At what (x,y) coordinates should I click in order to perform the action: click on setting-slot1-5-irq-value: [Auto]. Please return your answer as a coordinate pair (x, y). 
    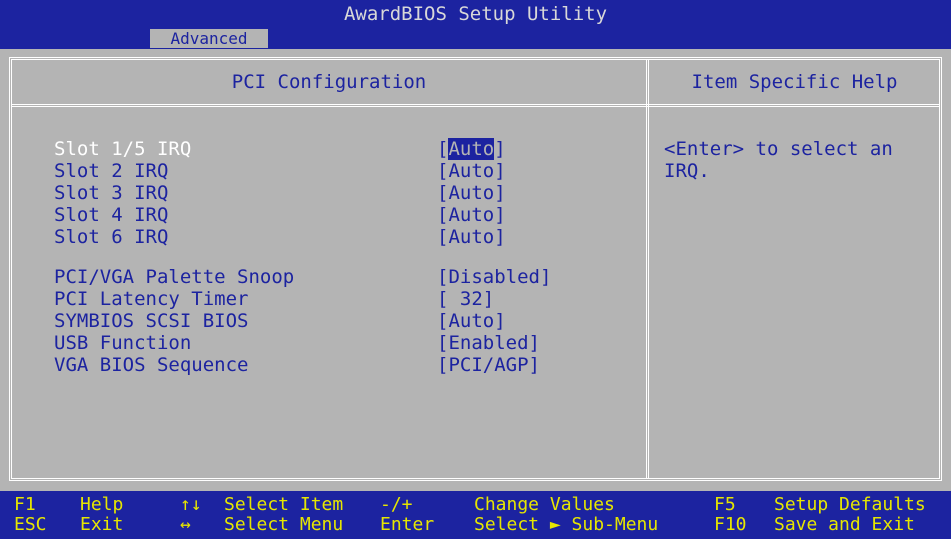
    Looking at the image, I should click on (471, 149).